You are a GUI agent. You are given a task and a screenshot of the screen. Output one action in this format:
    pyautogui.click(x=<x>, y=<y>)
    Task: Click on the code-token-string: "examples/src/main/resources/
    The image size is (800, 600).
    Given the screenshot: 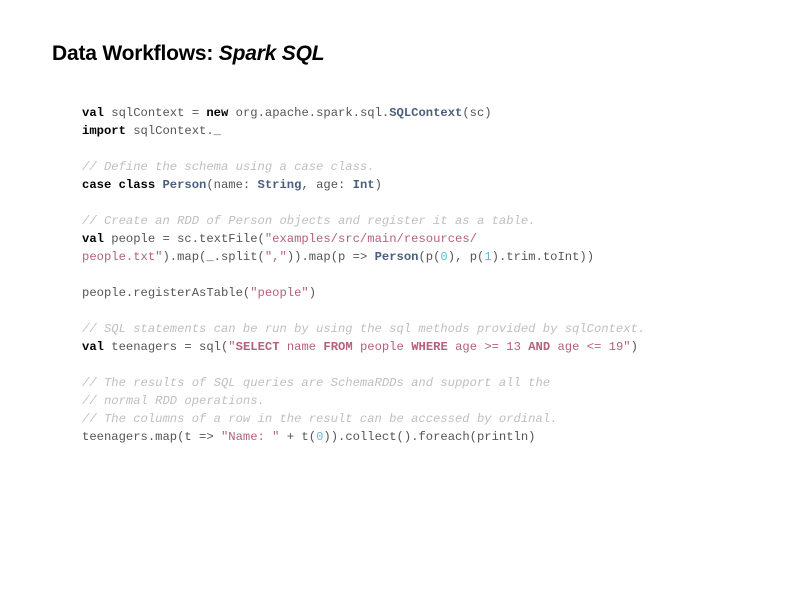 What is the action you would take?
    pyautogui.click(x=370, y=239)
    